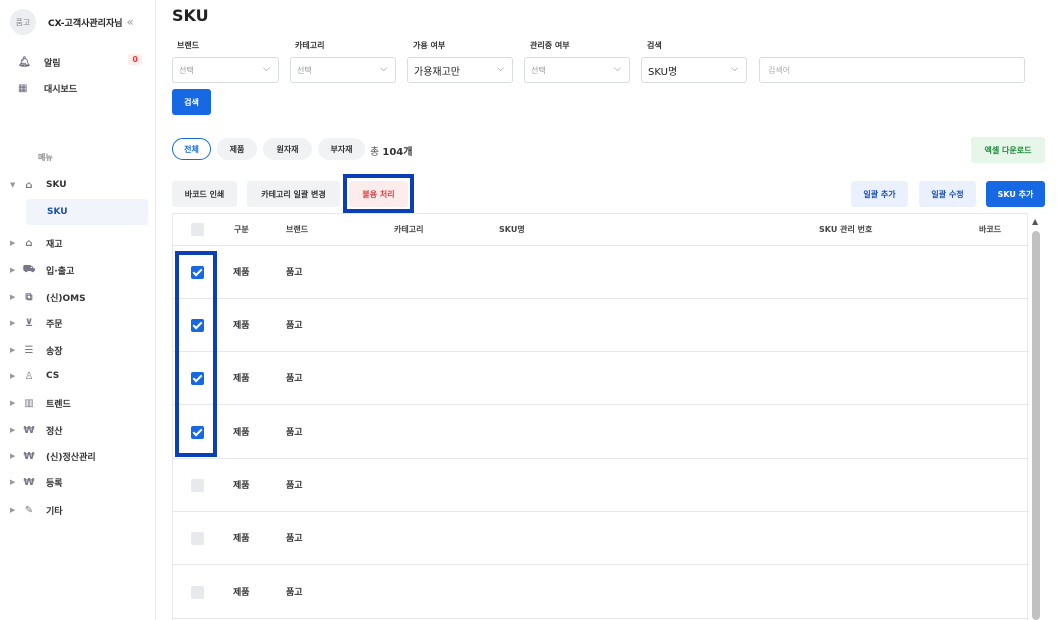 This screenshot has width=1060, height=620. I want to click on chip-sub-material: 부자재, so click(341, 149).